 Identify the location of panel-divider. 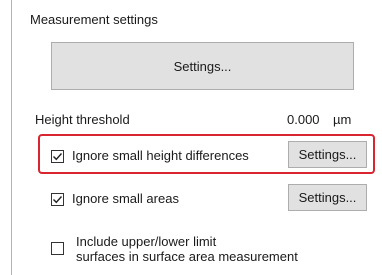
(11, 137).